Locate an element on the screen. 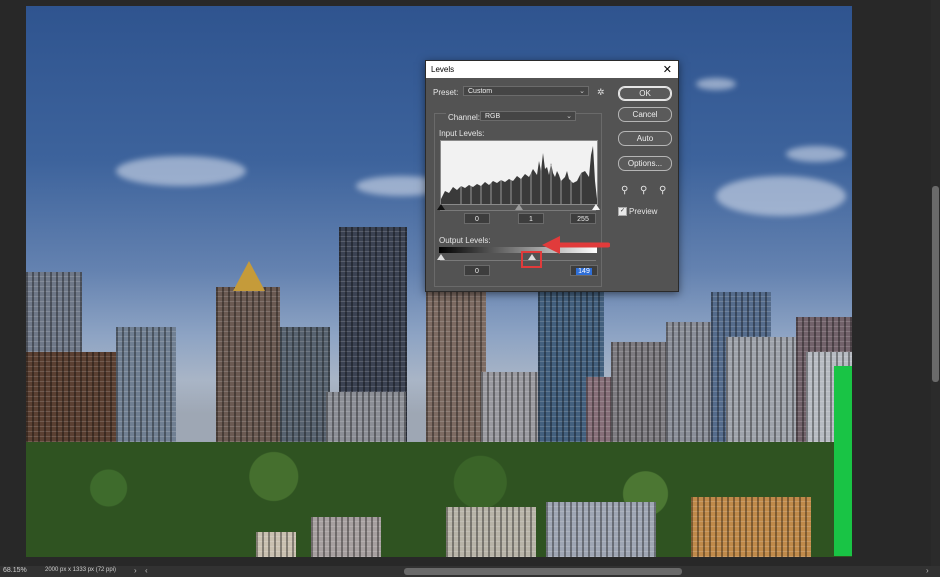 The image size is (940, 577). preview-label: Preview is located at coordinates (643, 211).